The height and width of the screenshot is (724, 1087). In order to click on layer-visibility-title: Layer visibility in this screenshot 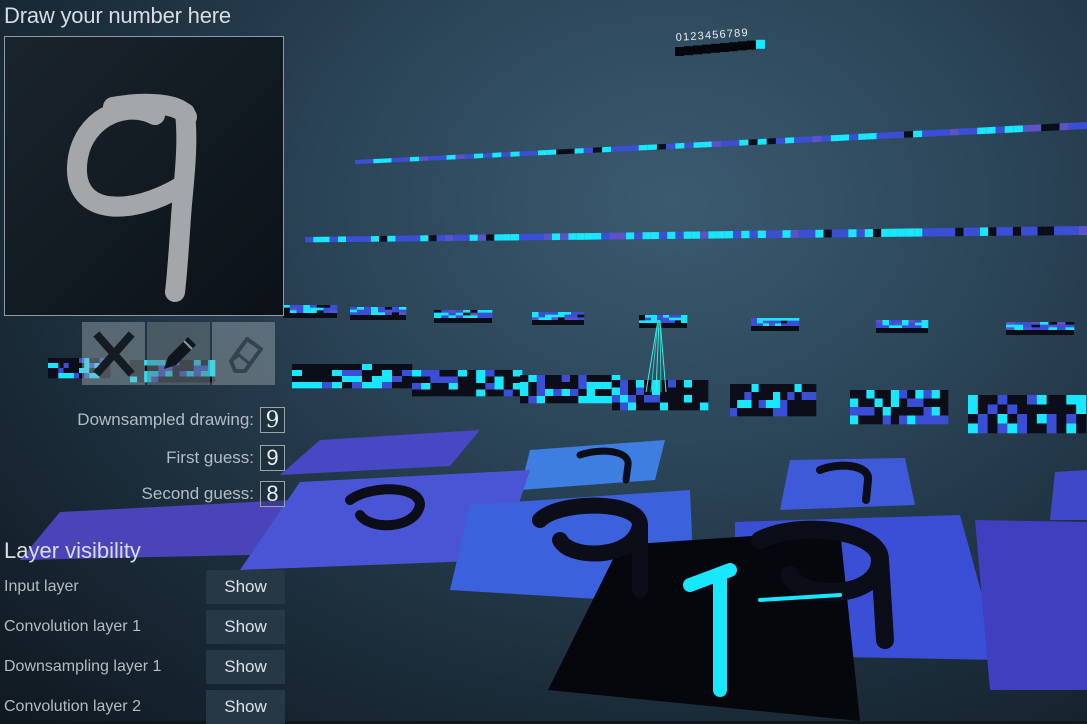, I will do `click(72, 550)`.